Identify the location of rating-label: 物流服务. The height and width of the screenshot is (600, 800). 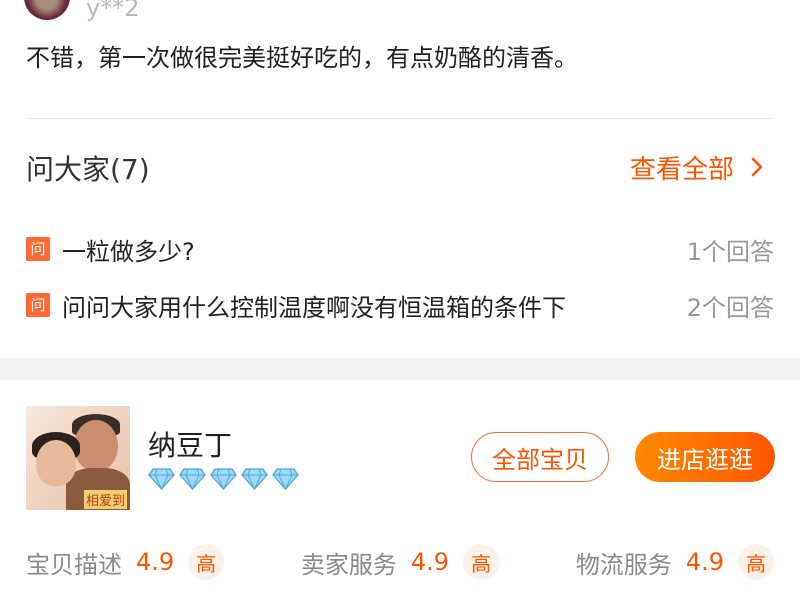
(623, 564).